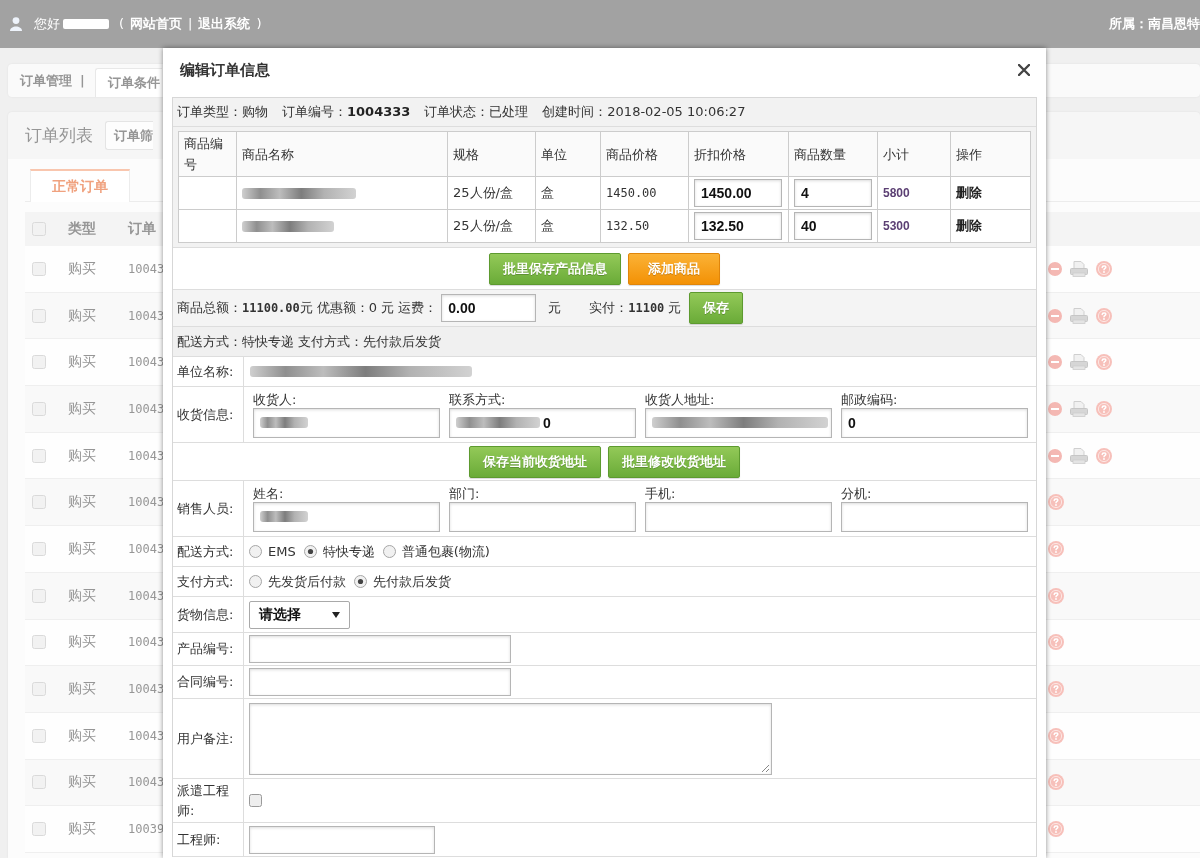 This screenshot has width=1200, height=858. I want to click on field-label: 姓名:, so click(269, 493).